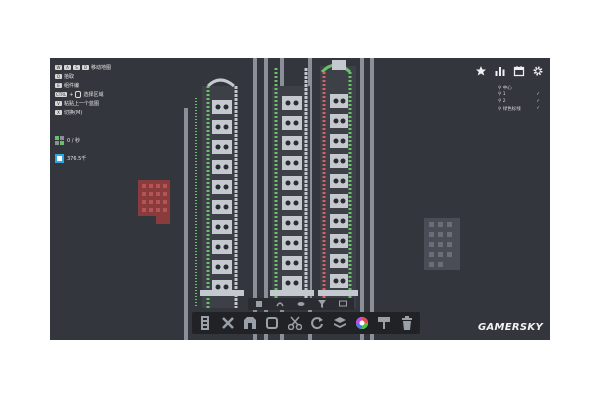 This screenshot has height=400, width=600. I want to click on storage-icon, so click(59, 158).